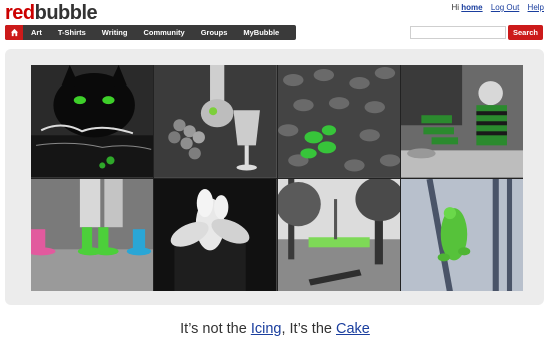  I want to click on search-input, so click(458, 32).